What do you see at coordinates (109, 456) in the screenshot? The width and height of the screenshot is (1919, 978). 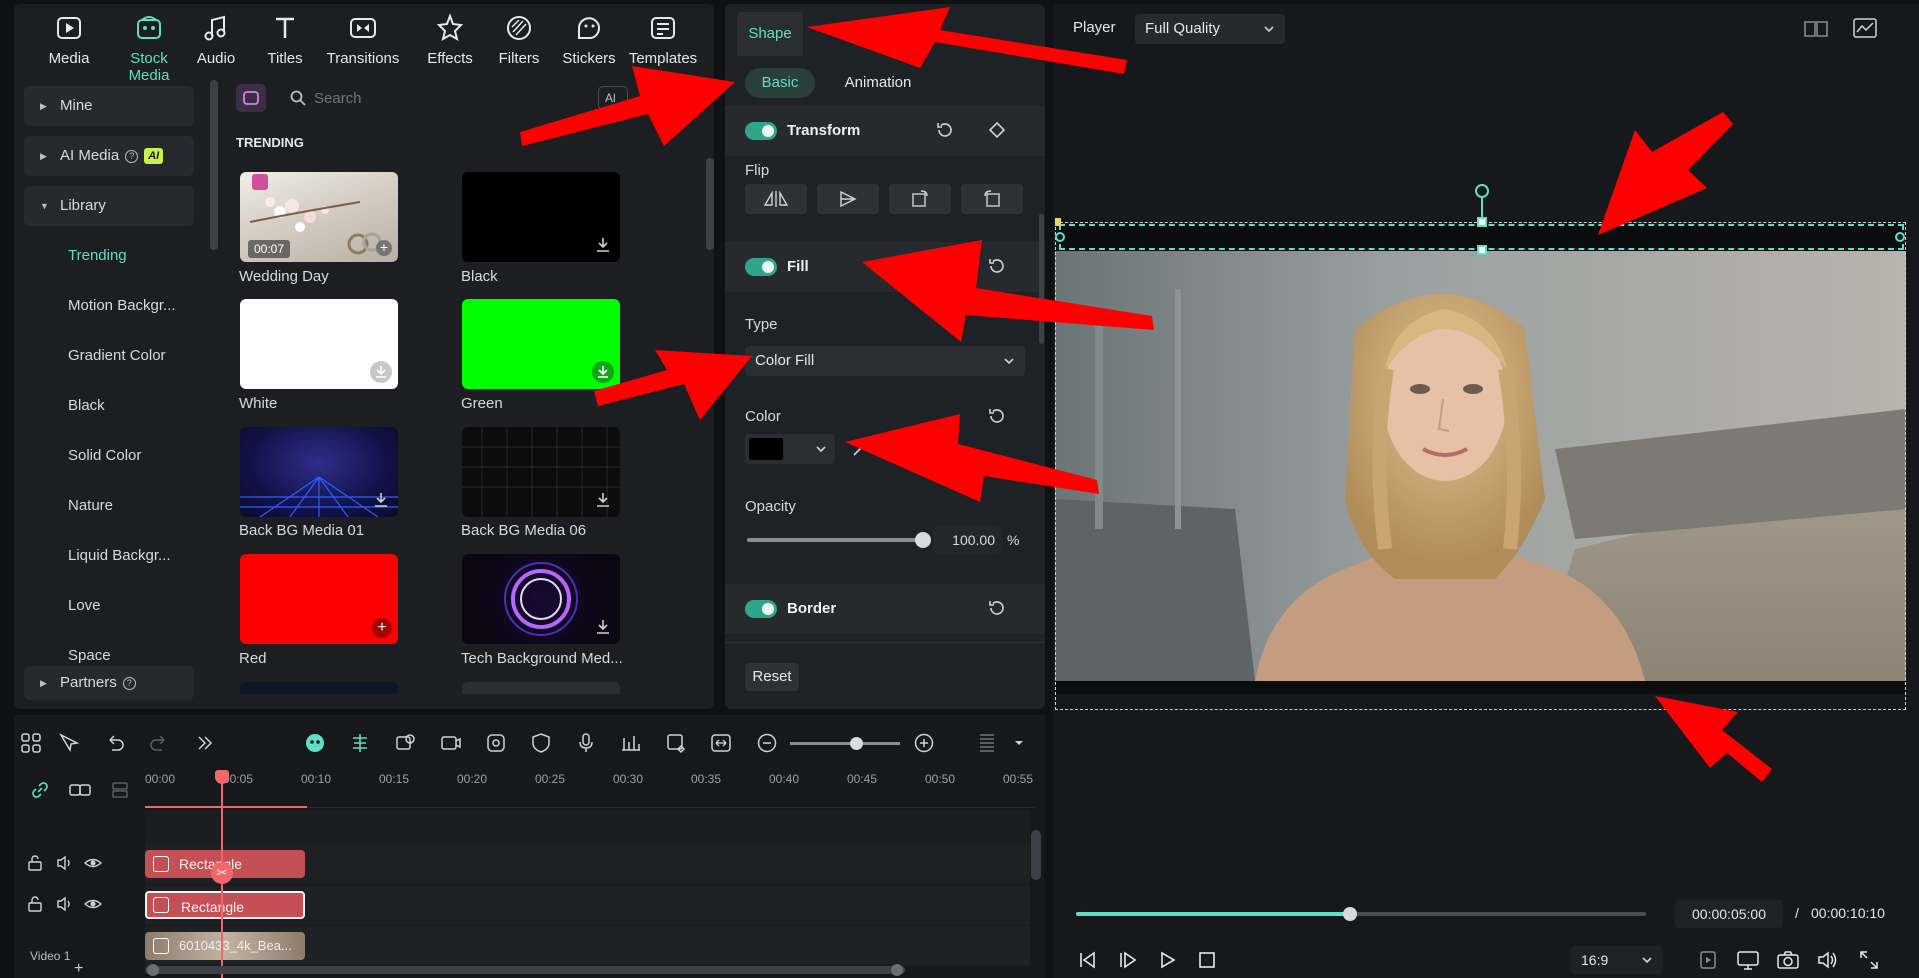 I see `sidebar-item-solid-color: Solid Color` at bounding box center [109, 456].